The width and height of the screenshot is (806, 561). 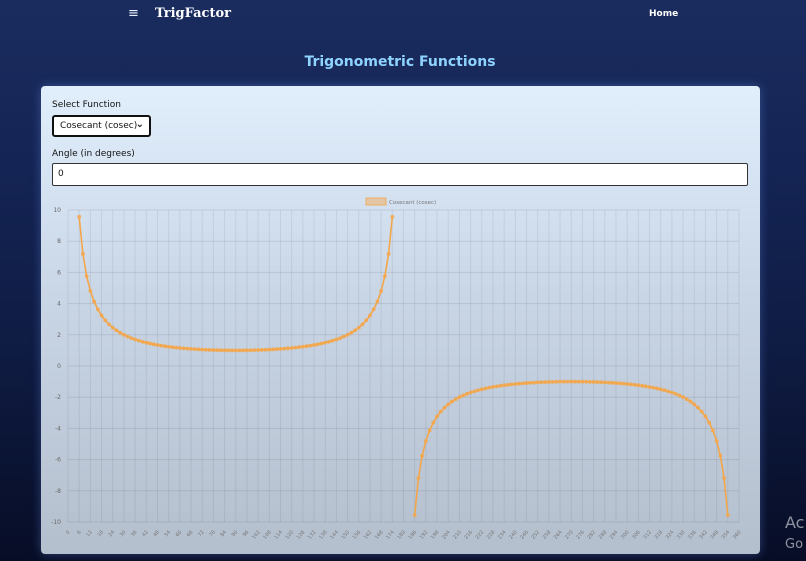 What do you see at coordinates (357, 534) in the screenshot?
I see `x-tick-label: 156` at bounding box center [357, 534].